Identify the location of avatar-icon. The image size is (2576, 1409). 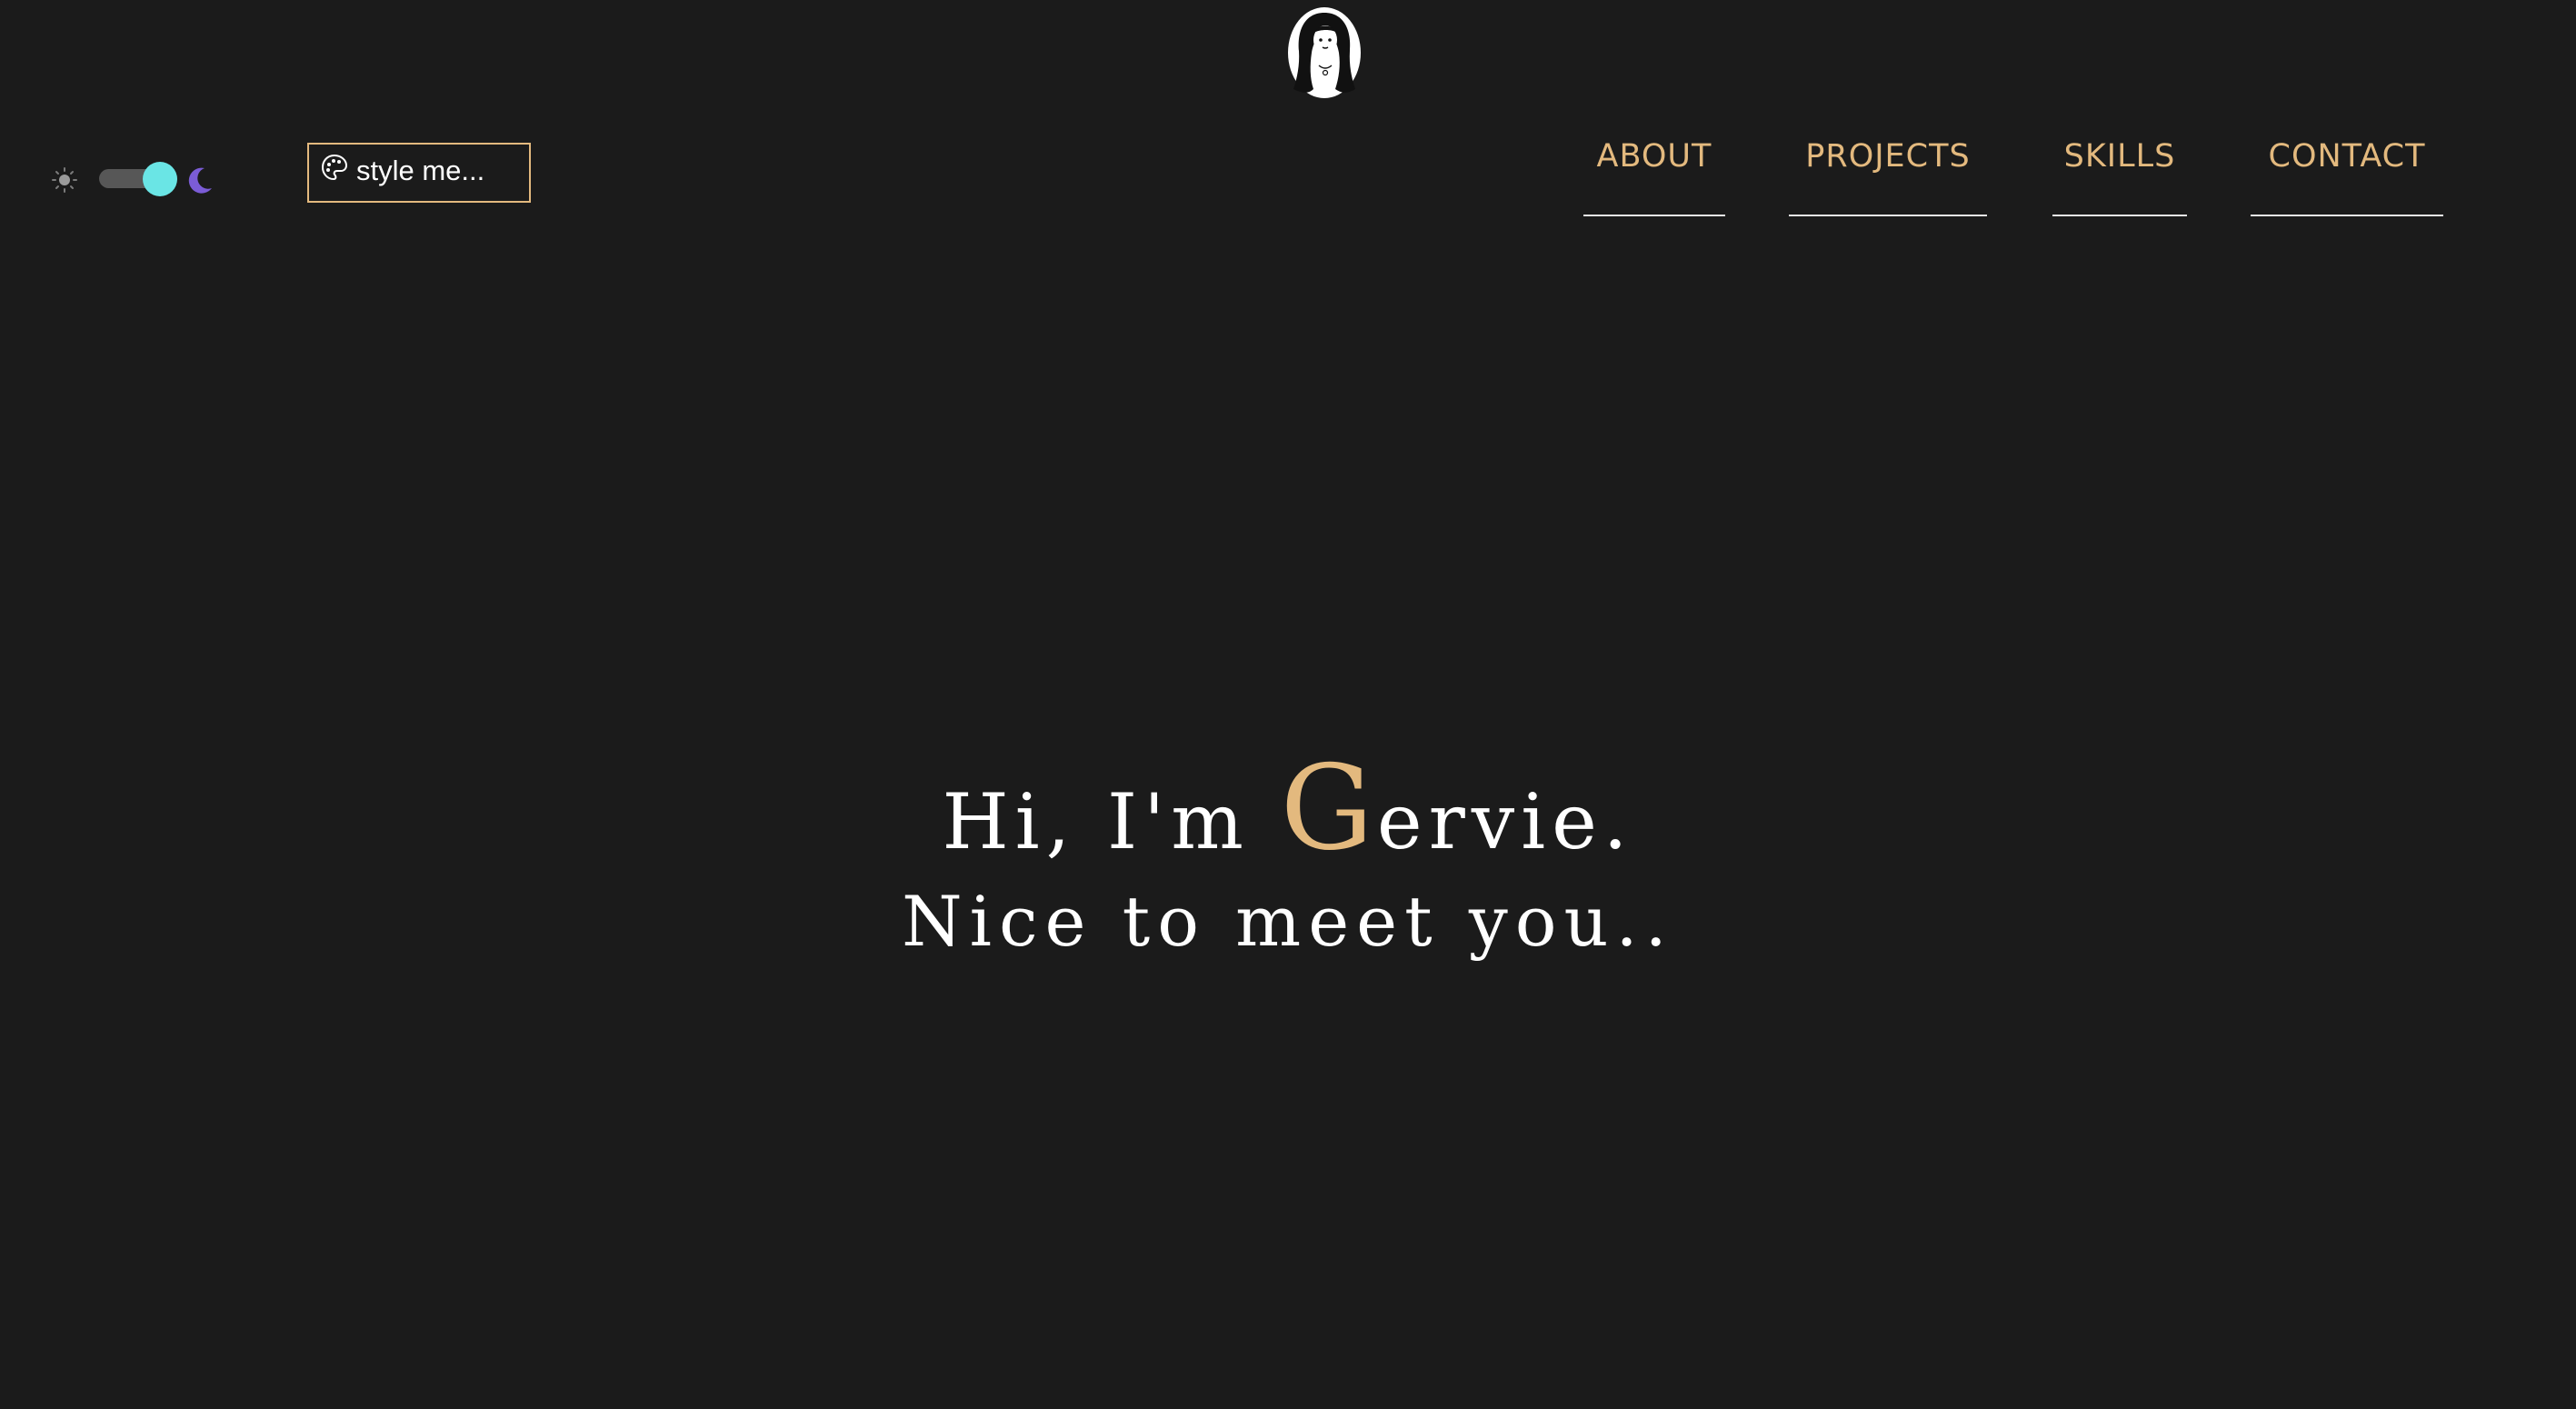
(1324, 52).